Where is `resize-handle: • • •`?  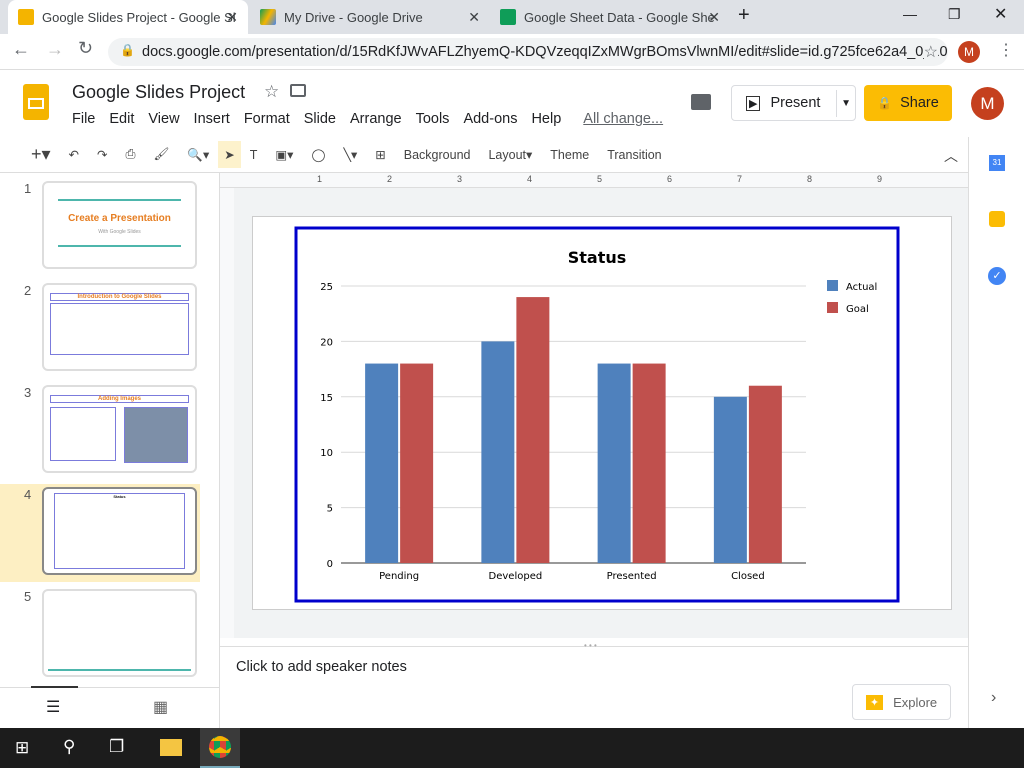
resize-handle: • • • is located at coordinates (590, 645).